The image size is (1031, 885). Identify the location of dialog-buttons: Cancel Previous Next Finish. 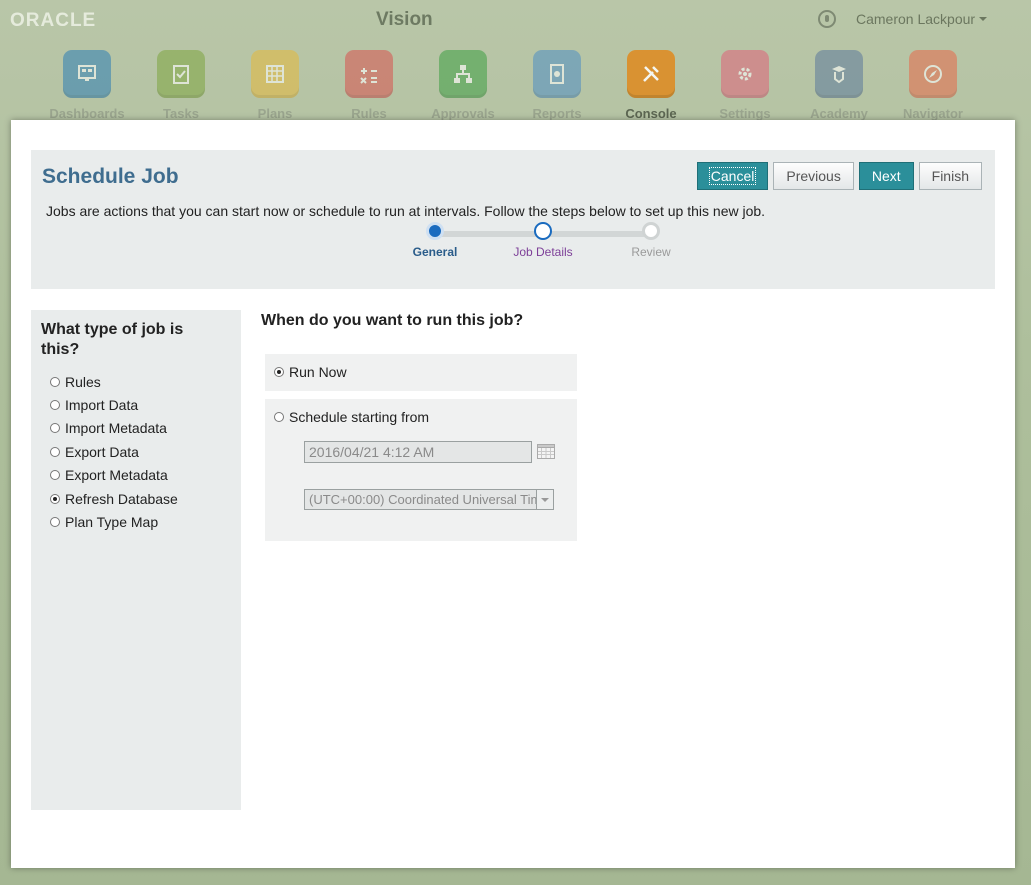
(837, 176).